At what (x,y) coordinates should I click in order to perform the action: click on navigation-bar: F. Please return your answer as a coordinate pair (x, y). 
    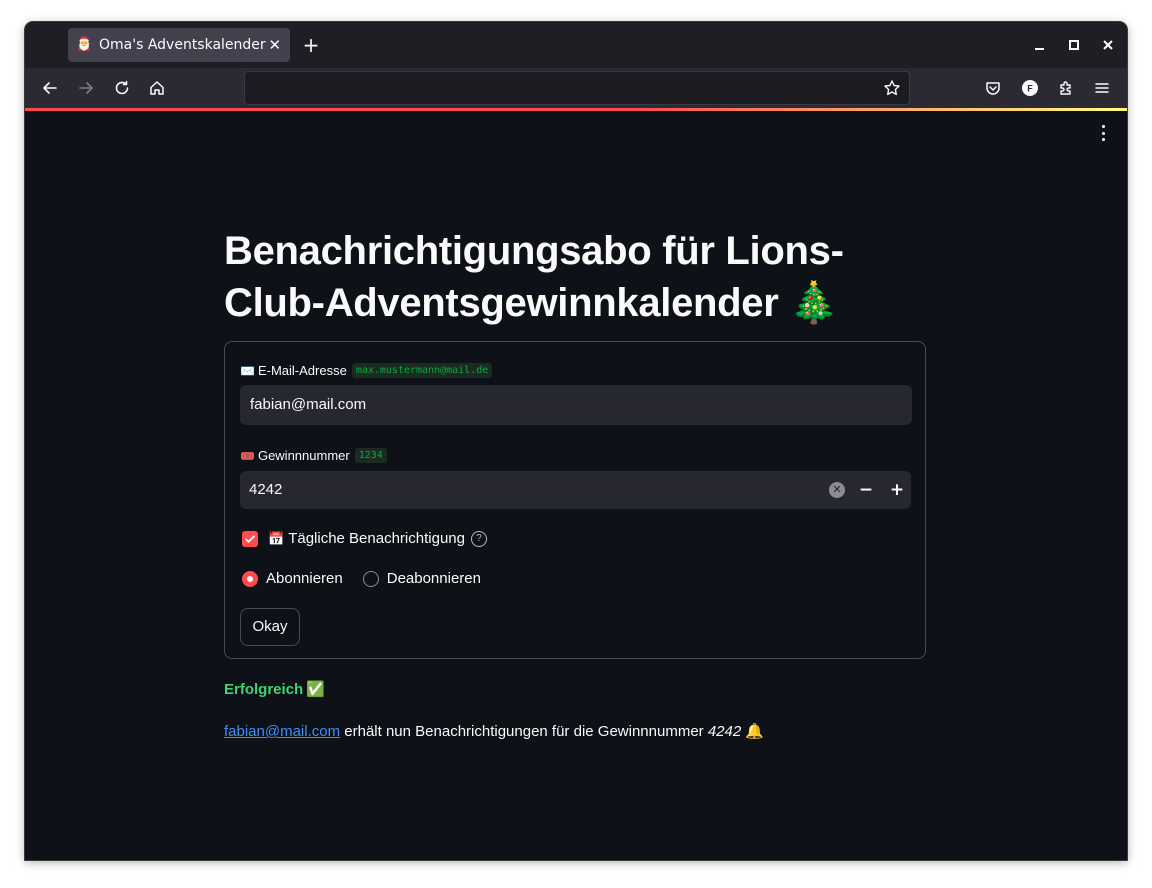
    Looking at the image, I should click on (576, 88).